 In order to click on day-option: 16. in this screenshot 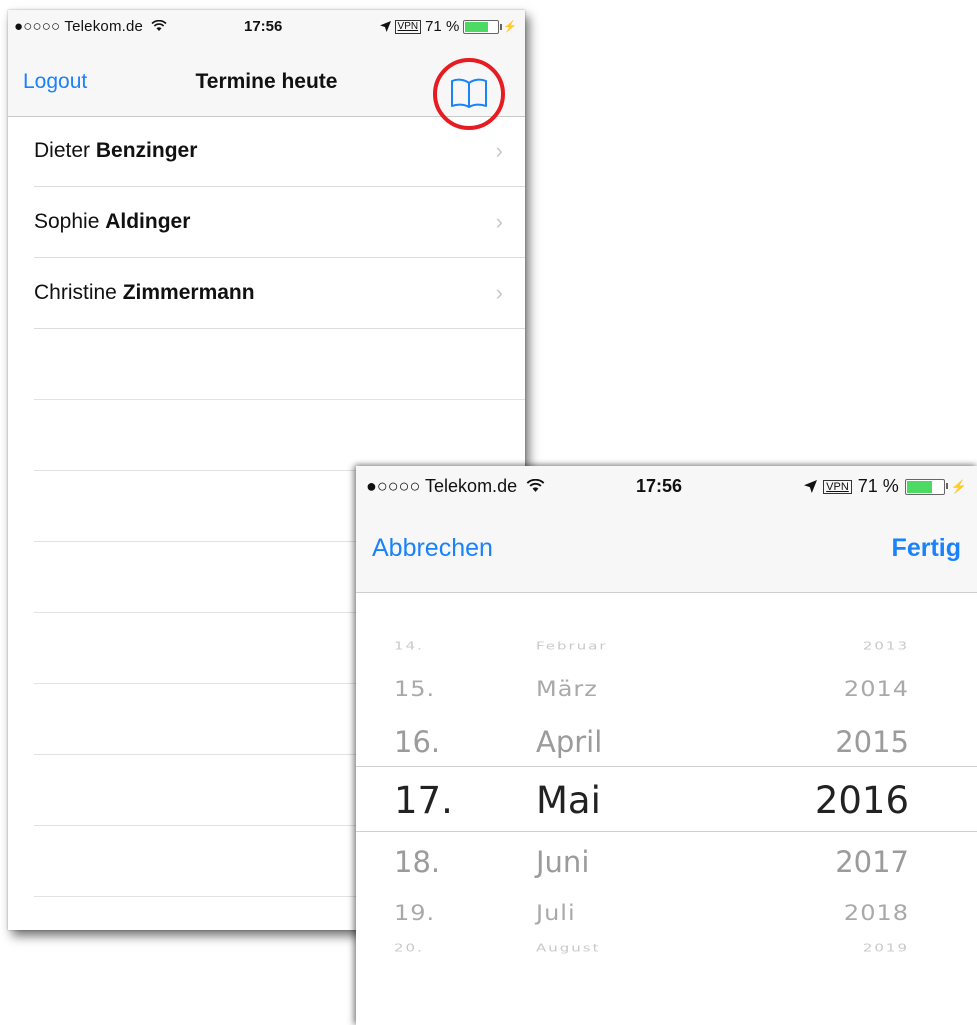, I will do `click(417, 742)`.